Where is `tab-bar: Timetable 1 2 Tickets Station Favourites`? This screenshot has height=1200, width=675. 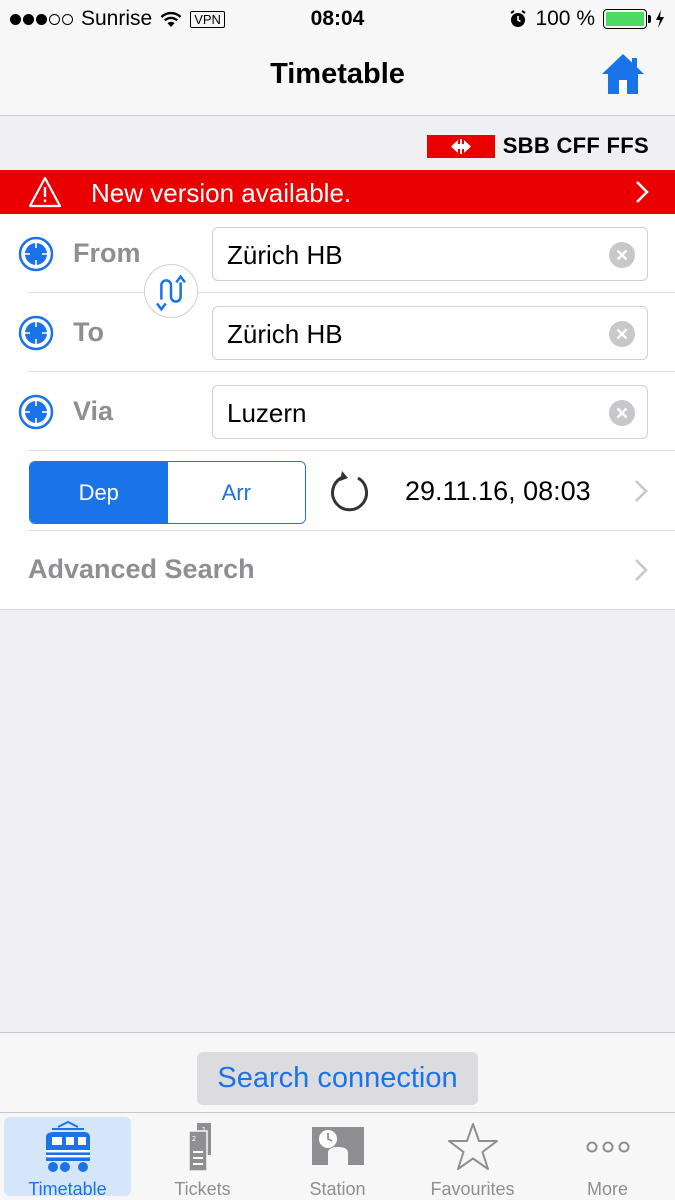
tab-bar: Timetable 1 2 Tickets Station Favourites is located at coordinates (337, 1156).